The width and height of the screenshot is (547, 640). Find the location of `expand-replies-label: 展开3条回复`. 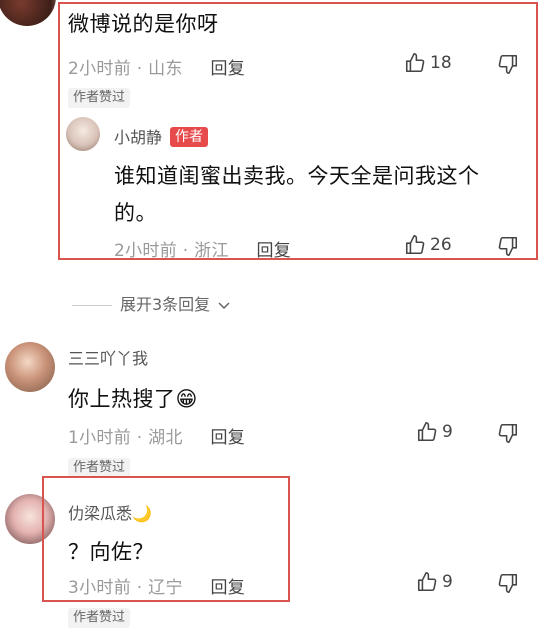

expand-replies-label: 展开3条回复 is located at coordinates (165, 304).